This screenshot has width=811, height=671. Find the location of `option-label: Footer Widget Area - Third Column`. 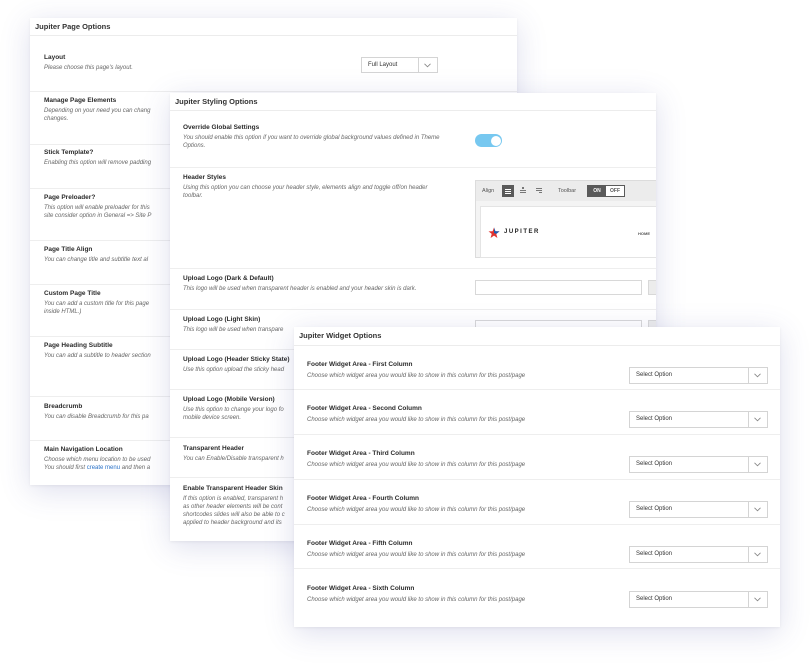

option-label: Footer Widget Area - Third Column is located at coordinates (361, 453).